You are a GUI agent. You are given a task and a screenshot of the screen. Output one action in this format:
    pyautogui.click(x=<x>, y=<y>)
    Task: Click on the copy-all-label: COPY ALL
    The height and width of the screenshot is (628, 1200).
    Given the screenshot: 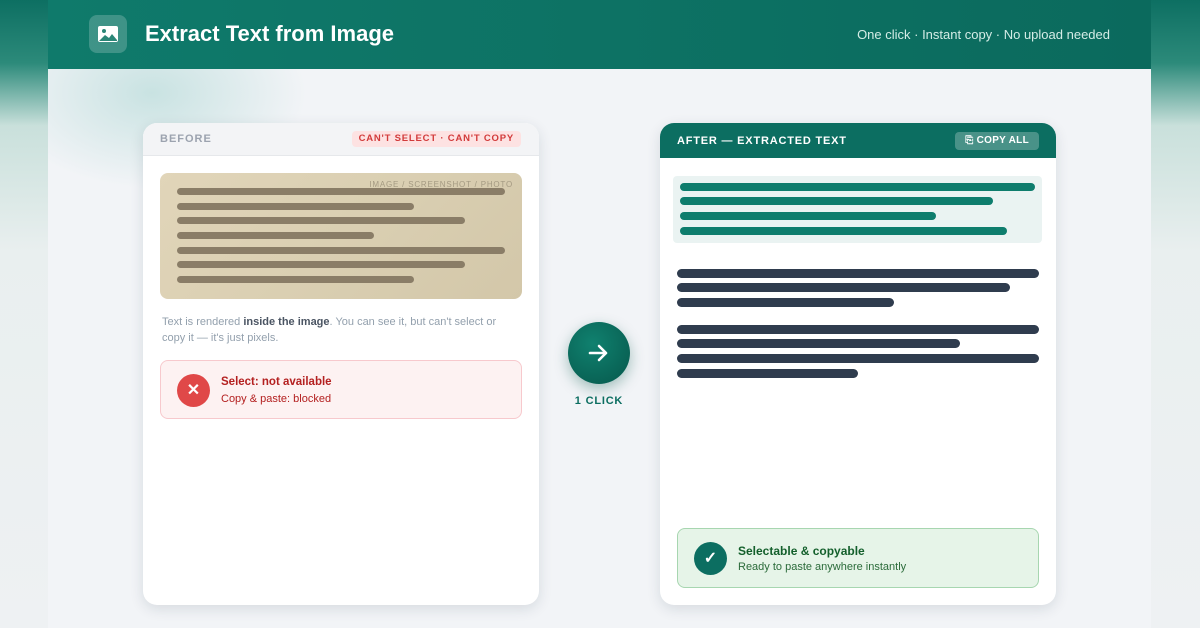 What is the action you would take?
    pyautogui.click(x=1002, y=140)
    